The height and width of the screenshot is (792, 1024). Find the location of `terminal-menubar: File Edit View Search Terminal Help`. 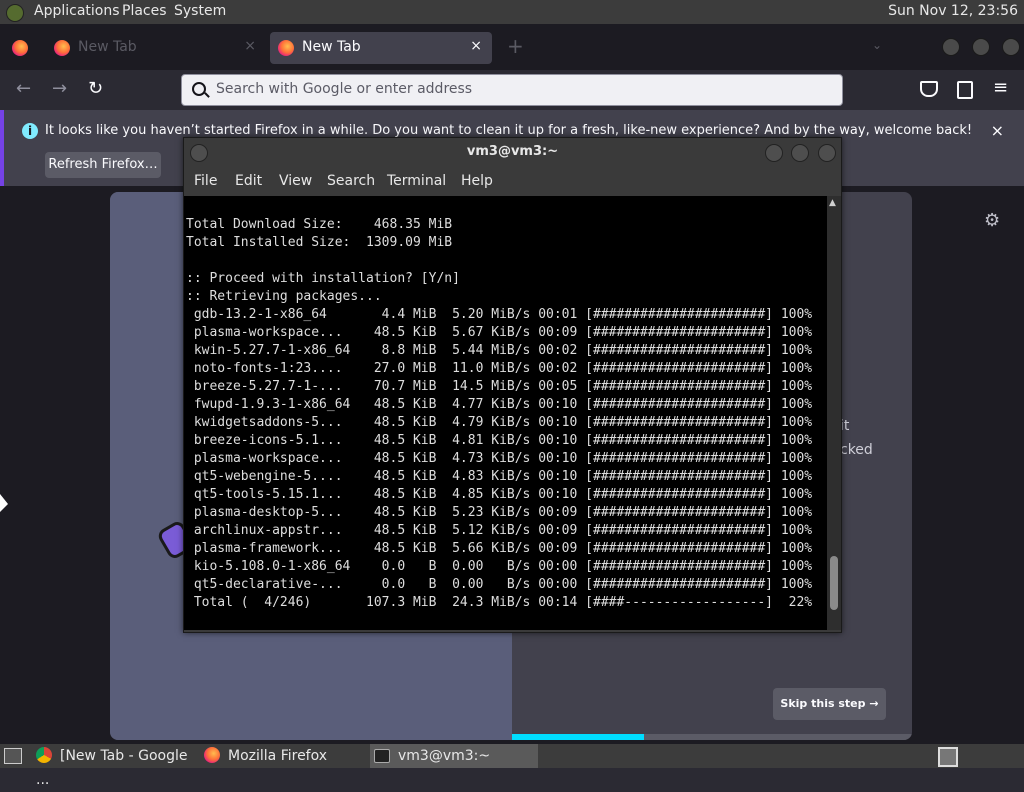

terminal-menubar: File Edit View Search Terminal Help is located at coordinates (512, 181).